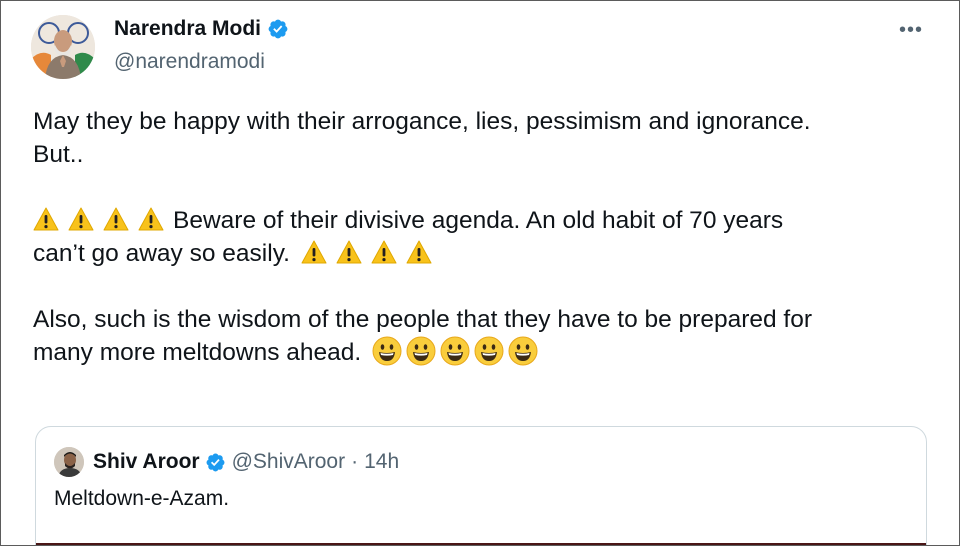 The width and height of the screenshot is (960, 546). I want to click on author-handle: @narendramodi, so click(189, 62).